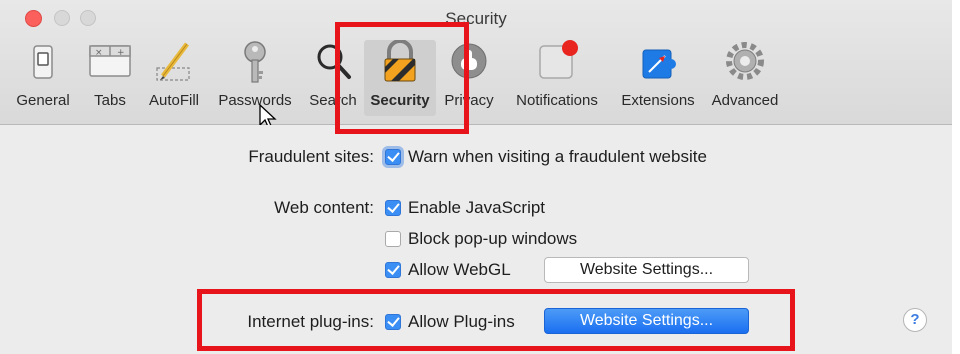  I want to click on toolbar-item-general: General, so click(43, 78).